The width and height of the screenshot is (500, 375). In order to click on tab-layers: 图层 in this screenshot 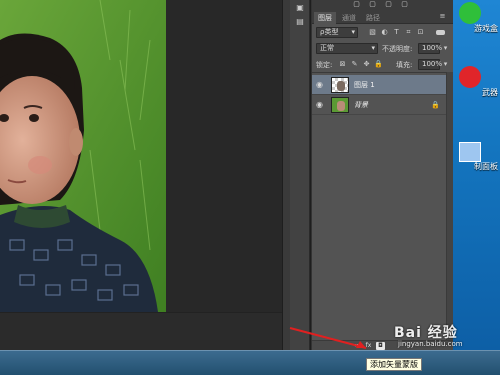, I will do `click(325, 18)`.